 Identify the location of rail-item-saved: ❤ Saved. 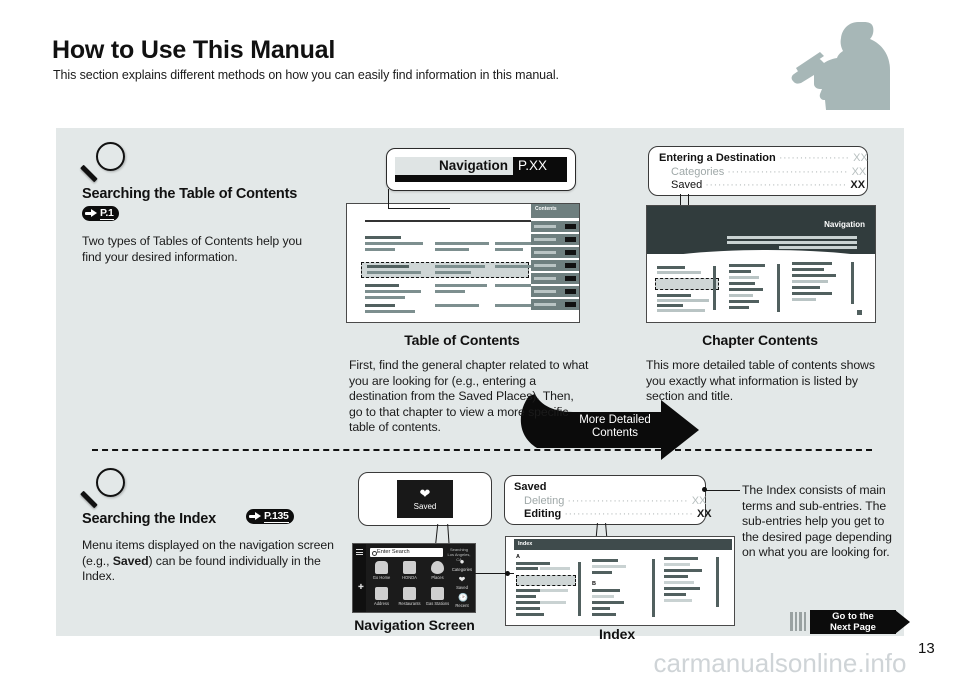
(462, 583).